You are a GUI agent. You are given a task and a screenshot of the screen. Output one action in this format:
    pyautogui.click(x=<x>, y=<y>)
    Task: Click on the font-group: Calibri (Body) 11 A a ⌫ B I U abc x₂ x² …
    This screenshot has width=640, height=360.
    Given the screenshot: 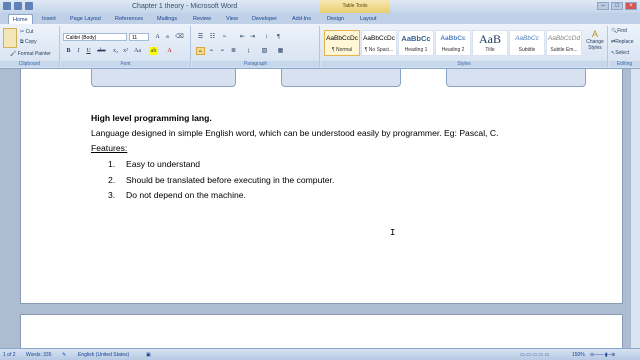 What is the action you would take?
    pyautogui.click(x=126, y=46)
    